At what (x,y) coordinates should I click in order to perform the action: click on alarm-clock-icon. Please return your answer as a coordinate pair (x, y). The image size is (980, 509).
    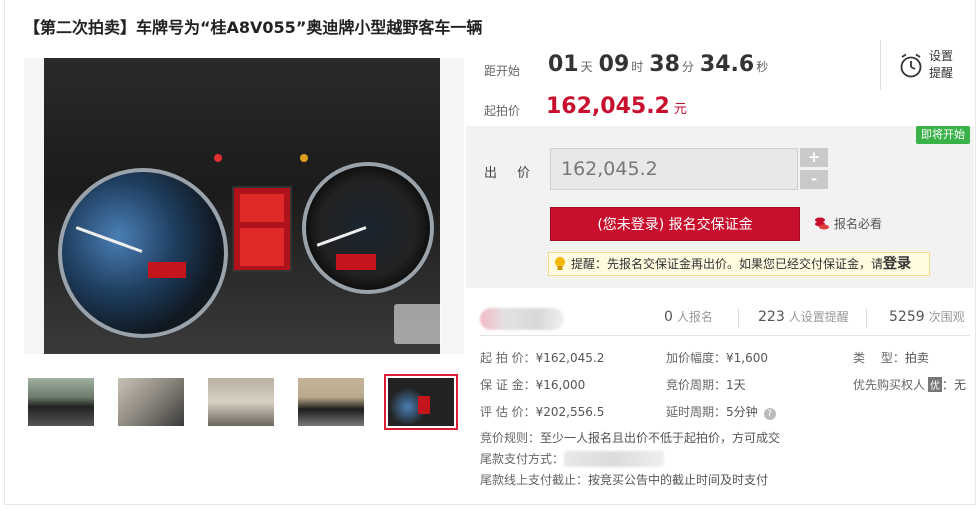
    Looking at the image, I should click on (911, 65).